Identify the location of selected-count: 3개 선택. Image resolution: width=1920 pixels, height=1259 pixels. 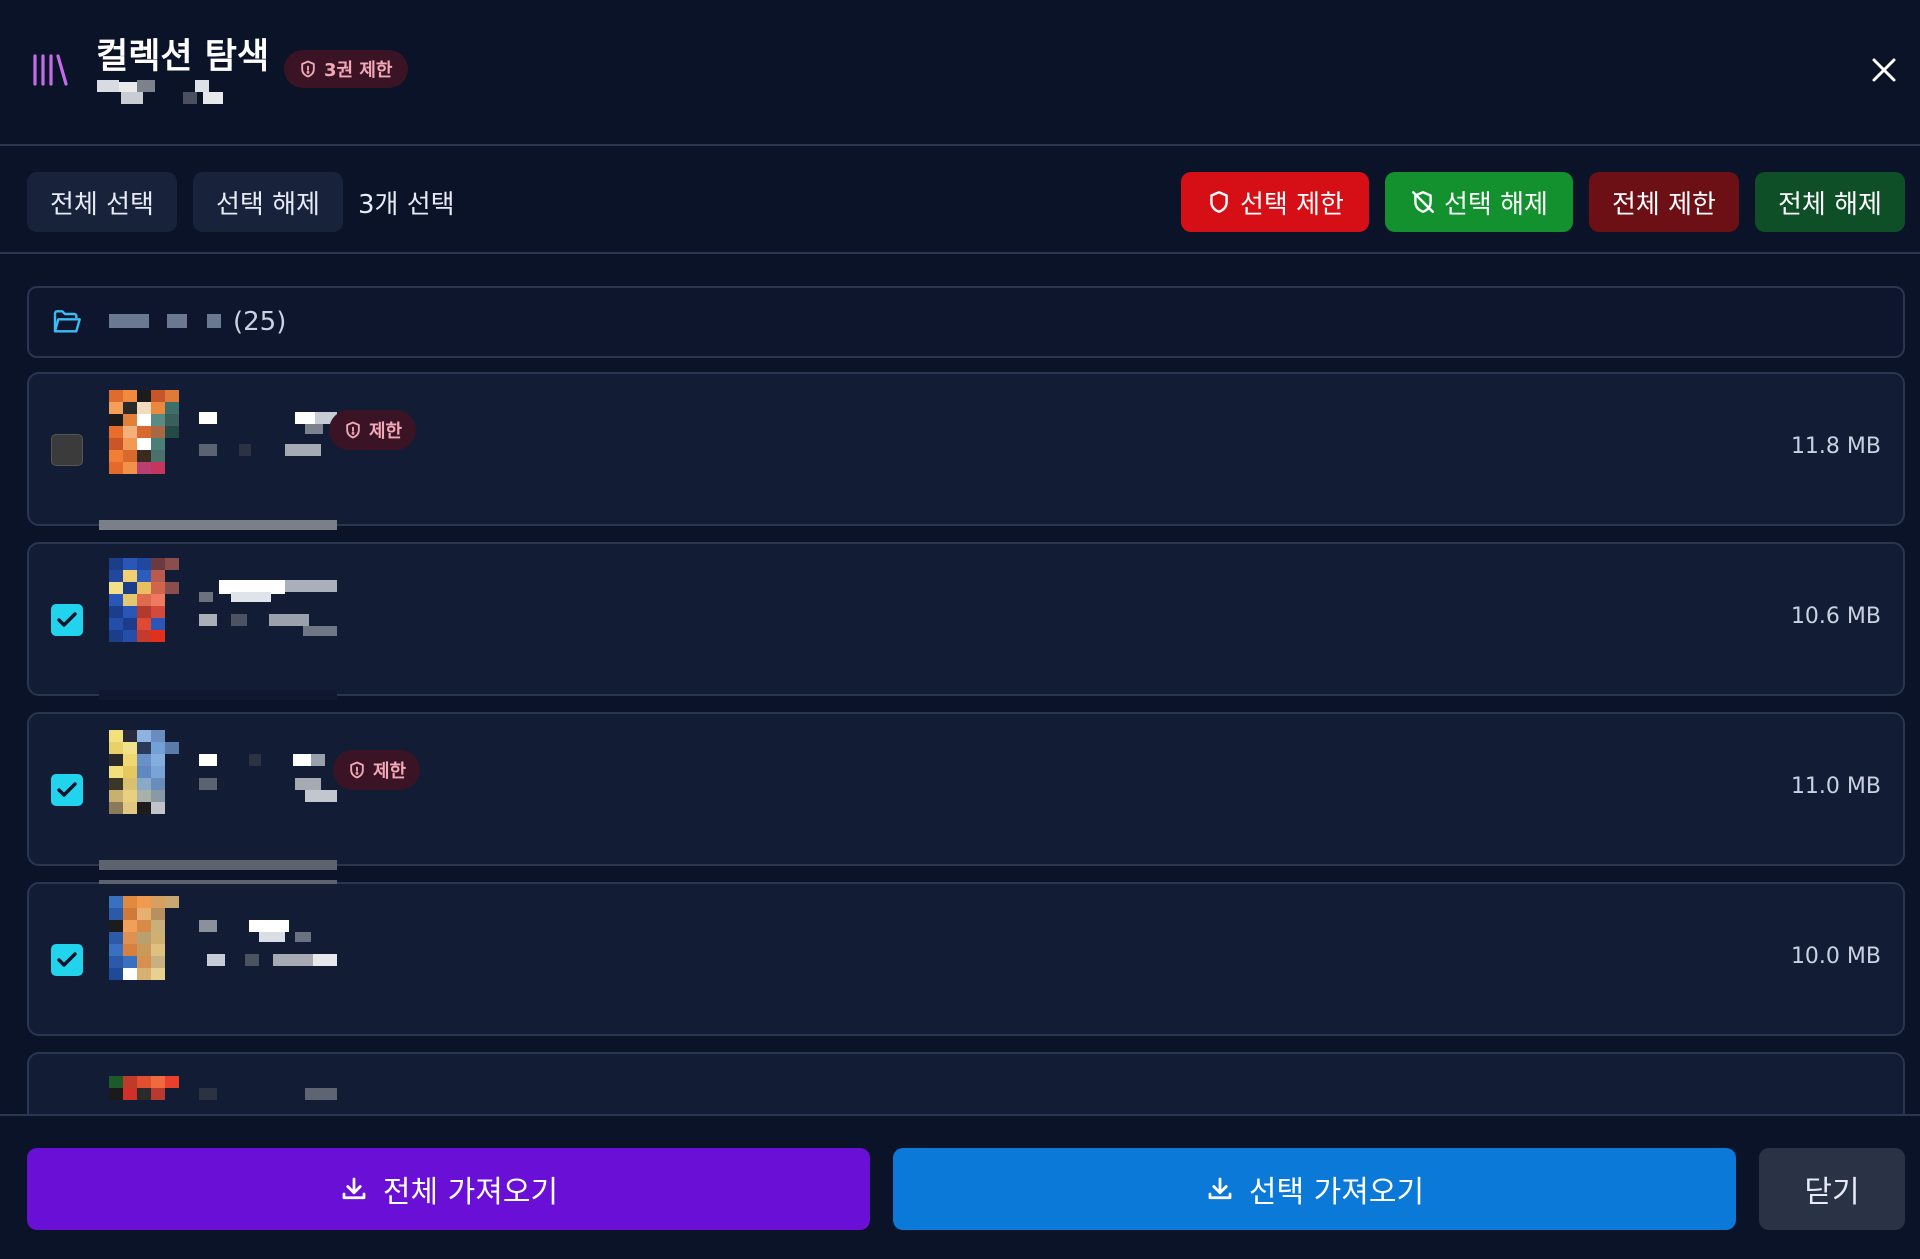
(406, 205).